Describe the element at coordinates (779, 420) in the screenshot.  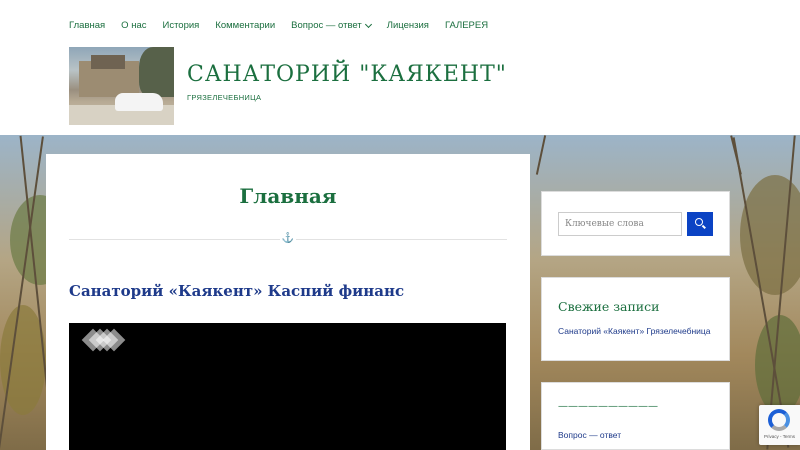
I see `recaptcha-icon` at that location.